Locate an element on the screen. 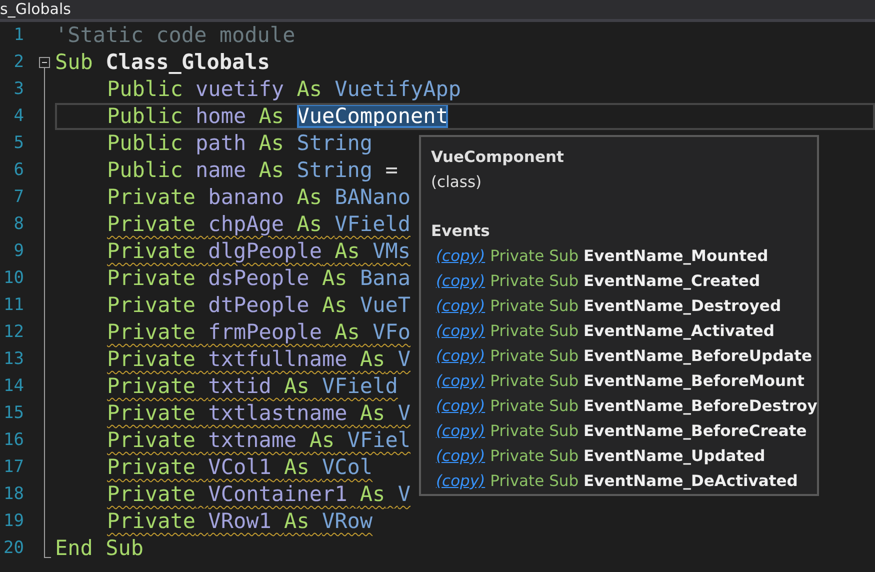 The width and height of the screenshot is (875, 572). event-signature: Private Sub EventName_BeforeMount is located at coordinates (647, 381).